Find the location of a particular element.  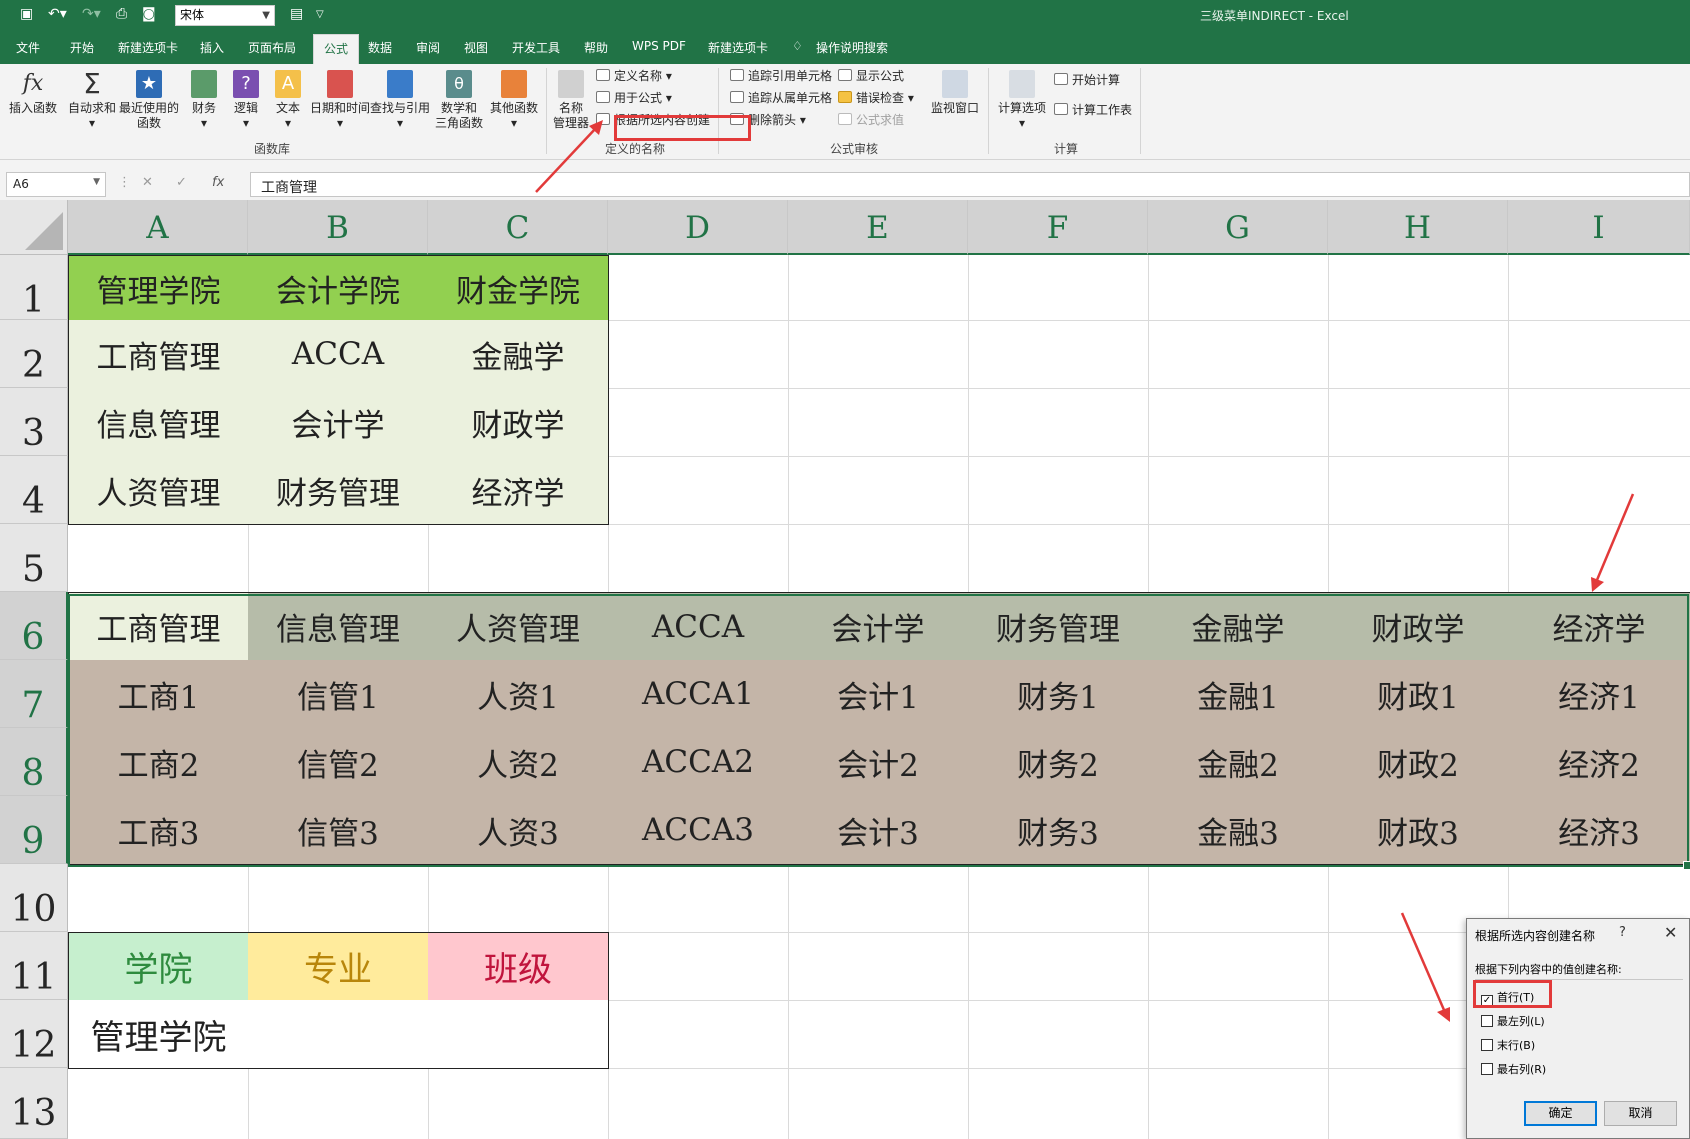

cell-a9: 工商3 is located at coordinates (158, 830).